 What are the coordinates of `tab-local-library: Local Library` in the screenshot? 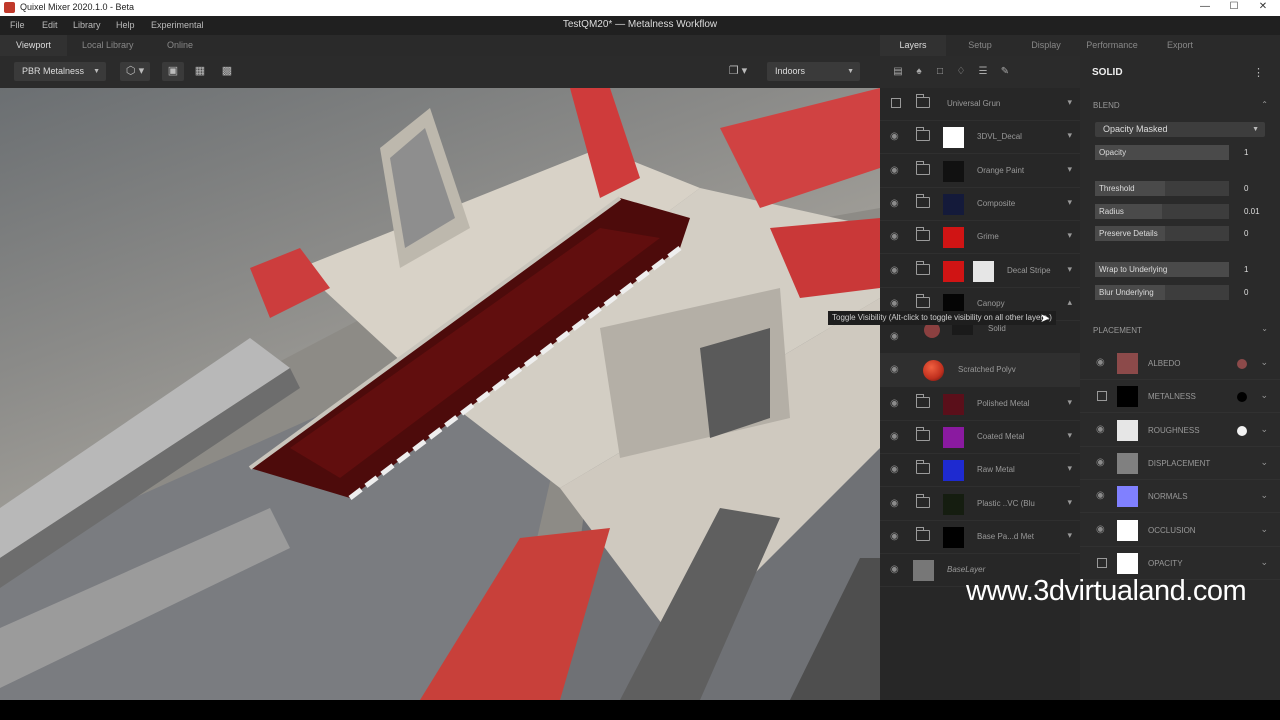 It's located at (108, 45).